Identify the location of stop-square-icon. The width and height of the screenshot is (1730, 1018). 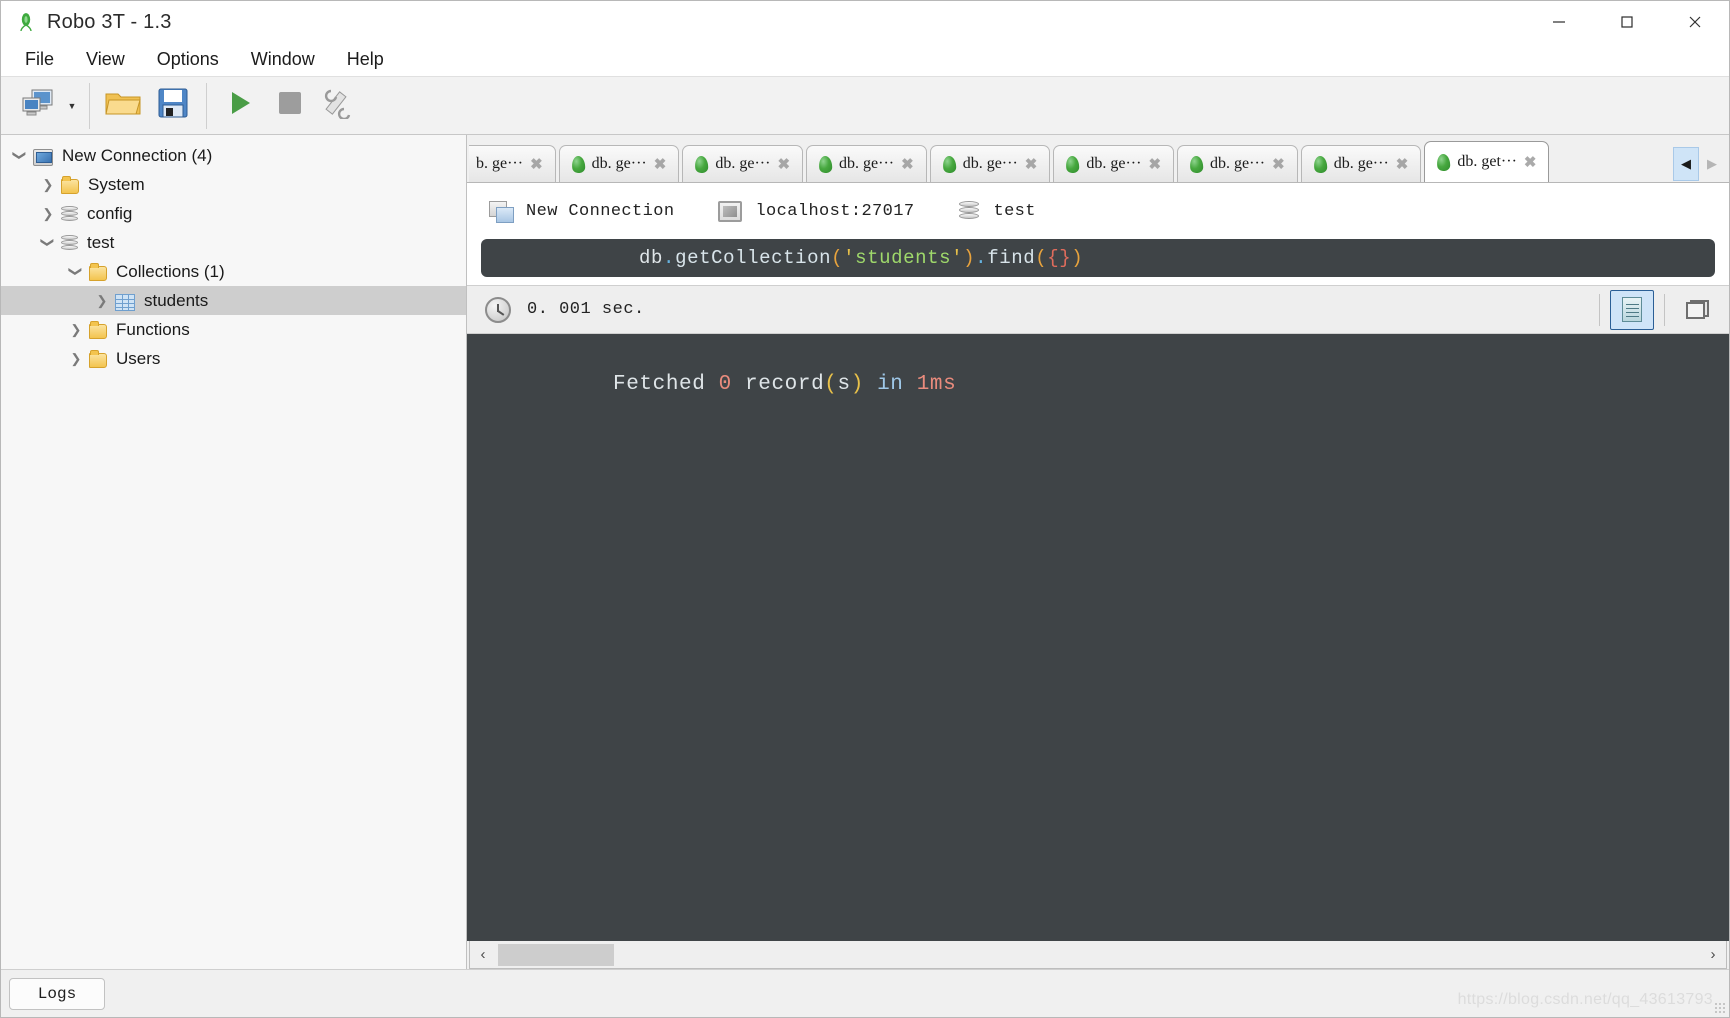
(290, 105).